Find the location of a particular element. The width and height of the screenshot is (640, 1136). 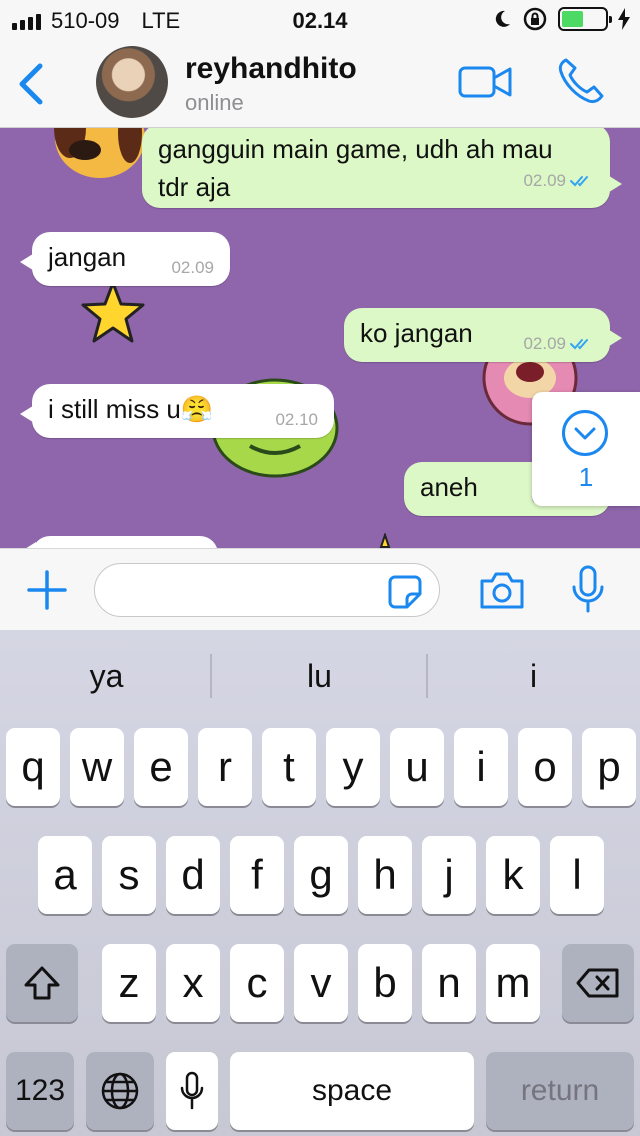

message-text: ko jangan is located at coordinates (416, 333).